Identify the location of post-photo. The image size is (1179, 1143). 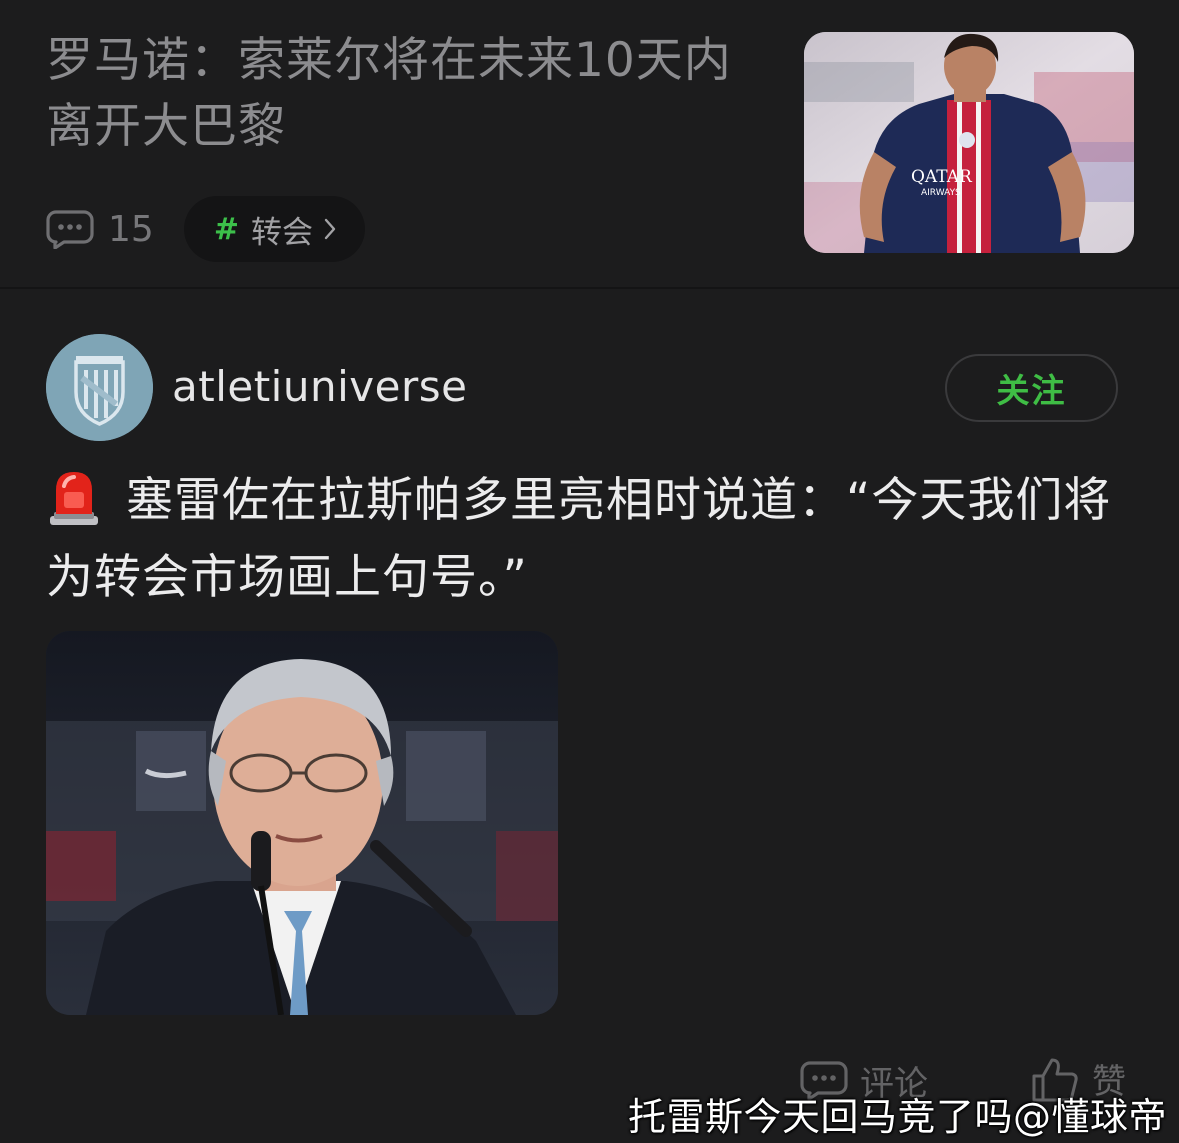
(302, 823).